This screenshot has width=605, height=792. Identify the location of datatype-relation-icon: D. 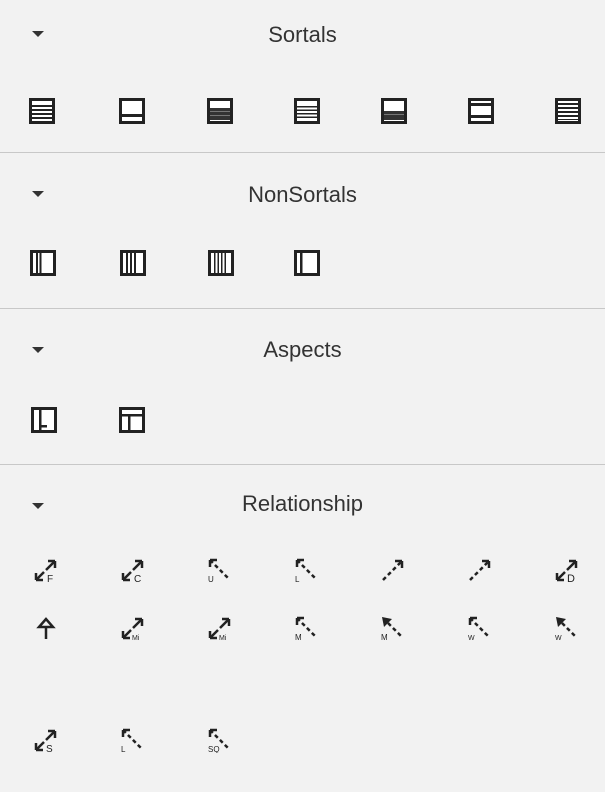
(567, 570).